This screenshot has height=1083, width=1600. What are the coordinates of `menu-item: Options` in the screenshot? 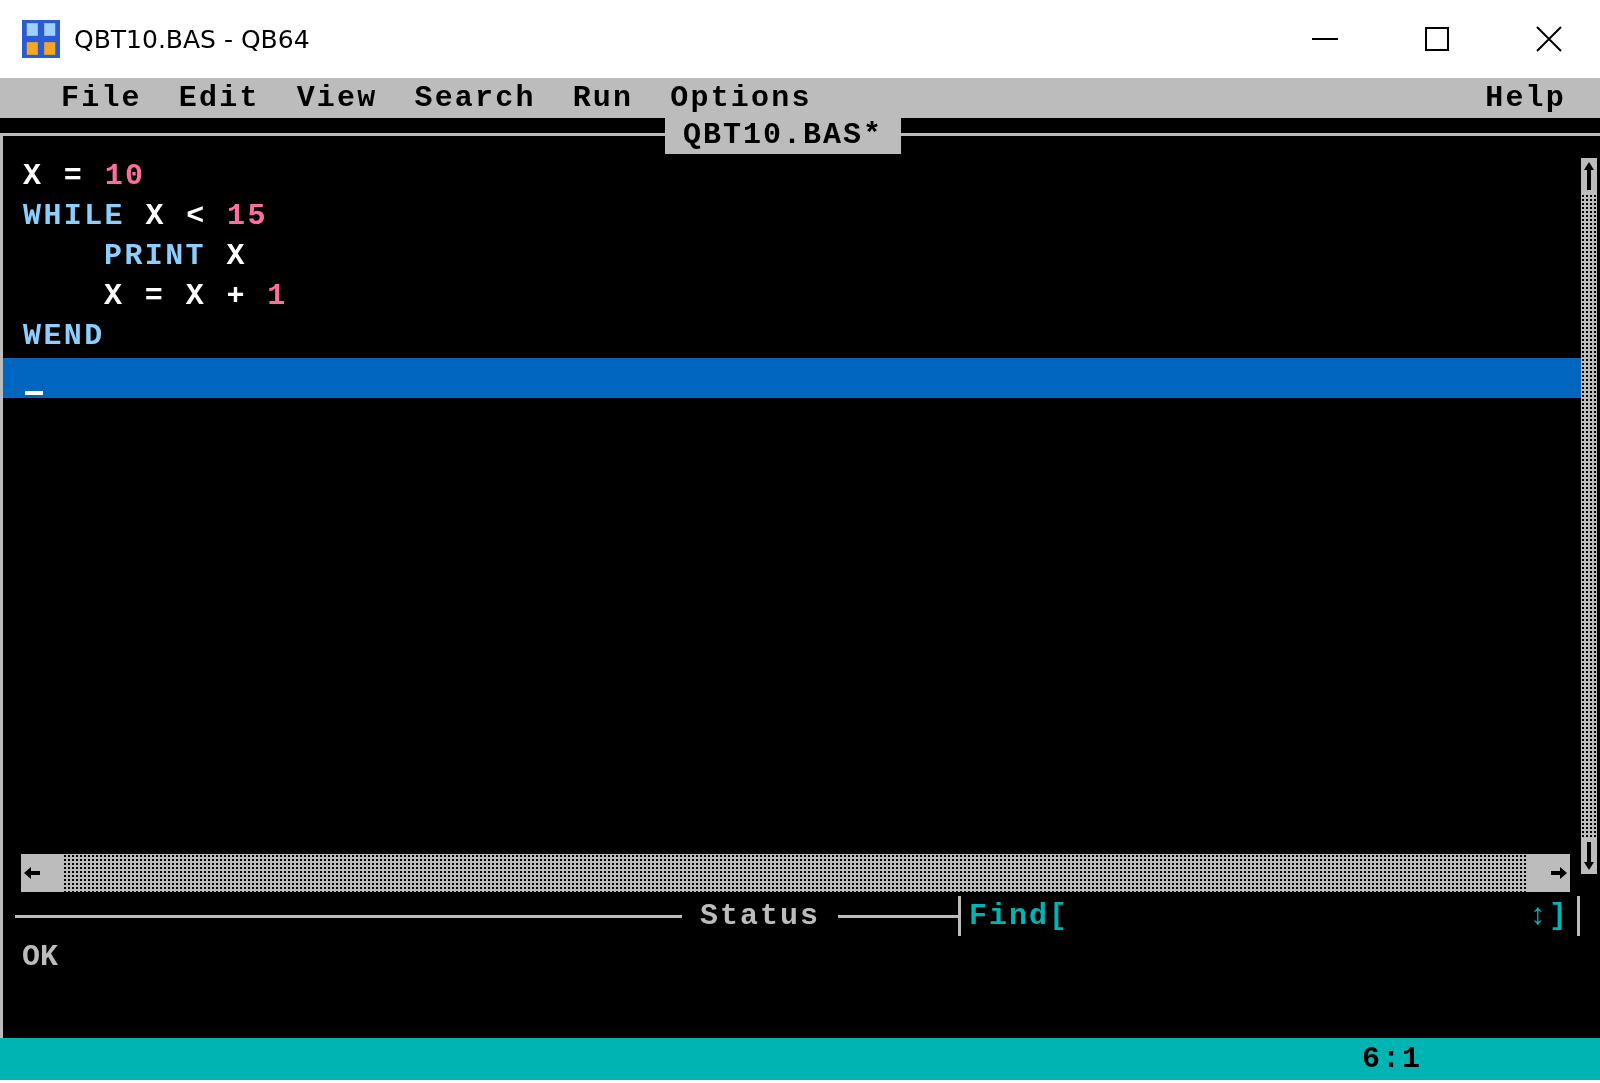 It's located at (741, 98).